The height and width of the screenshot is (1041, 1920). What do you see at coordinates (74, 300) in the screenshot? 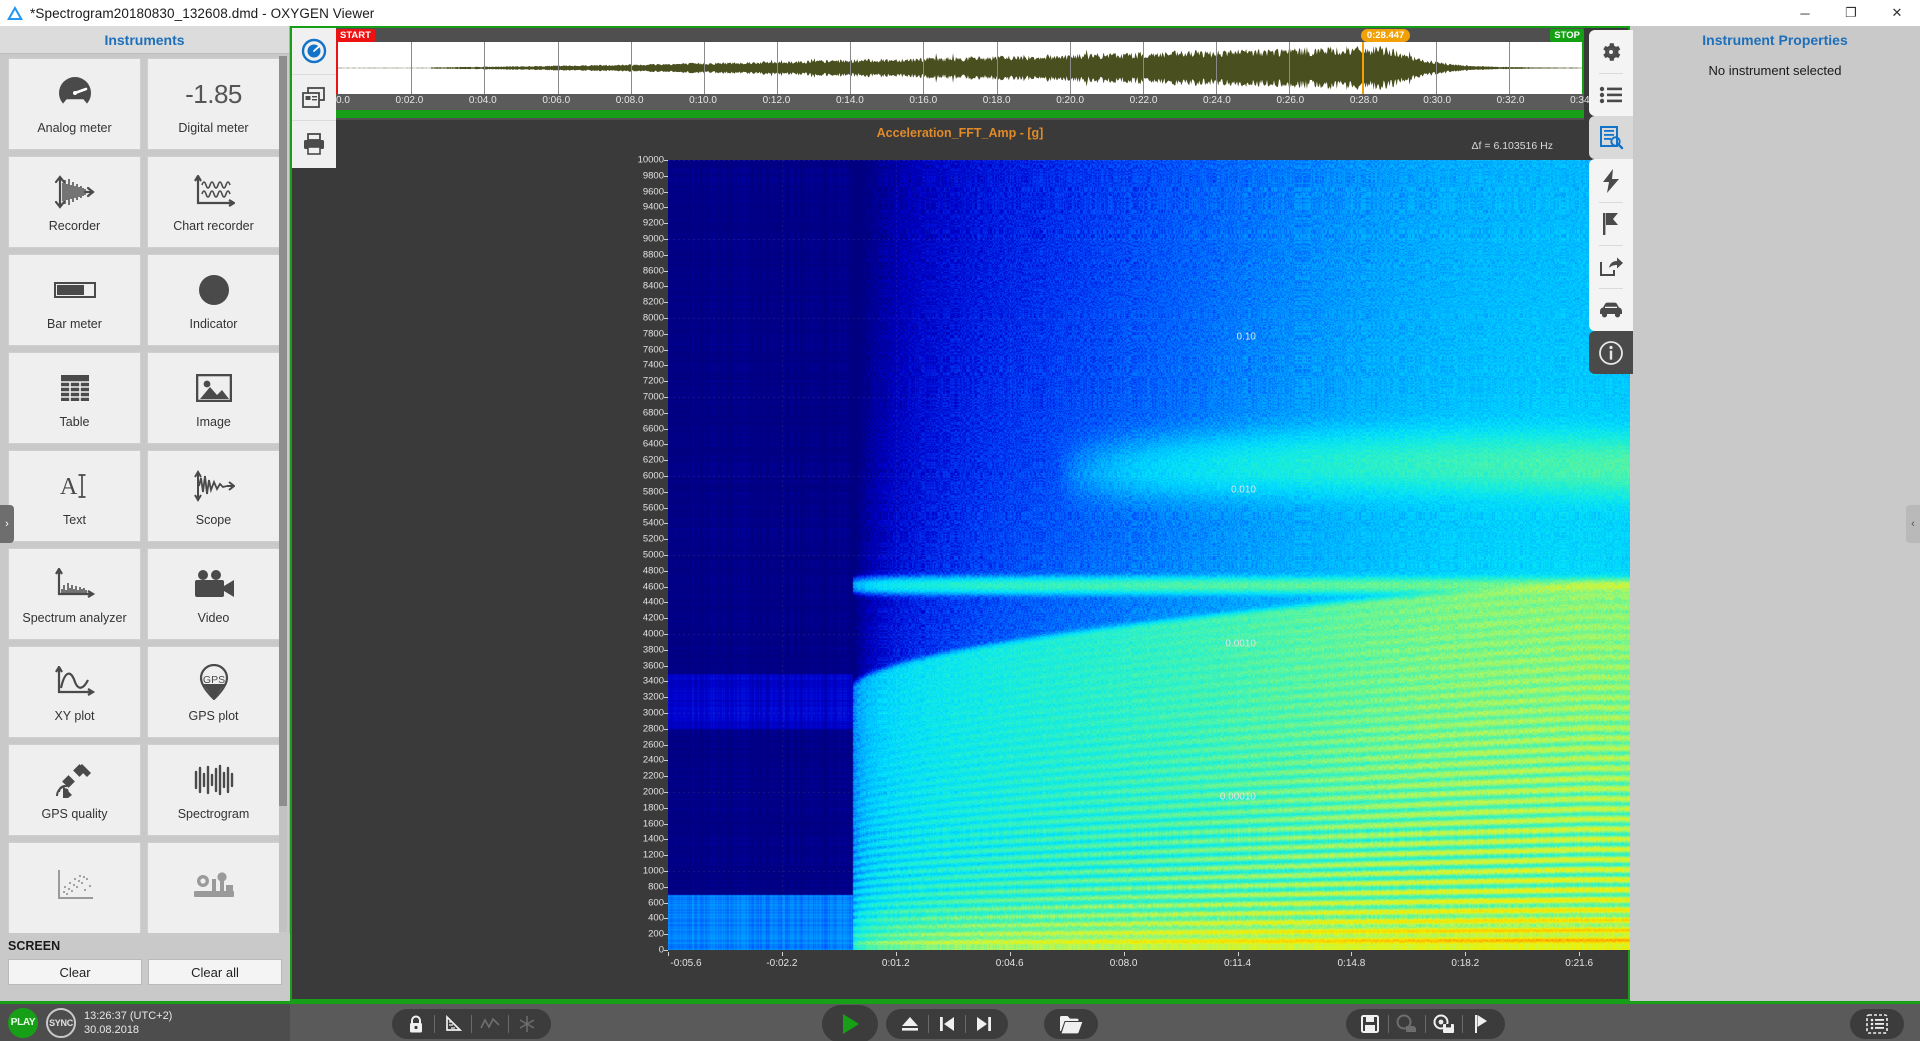
I see `instrument-tile-bar-meter: Bar meter` at bounding box center [74, 300].